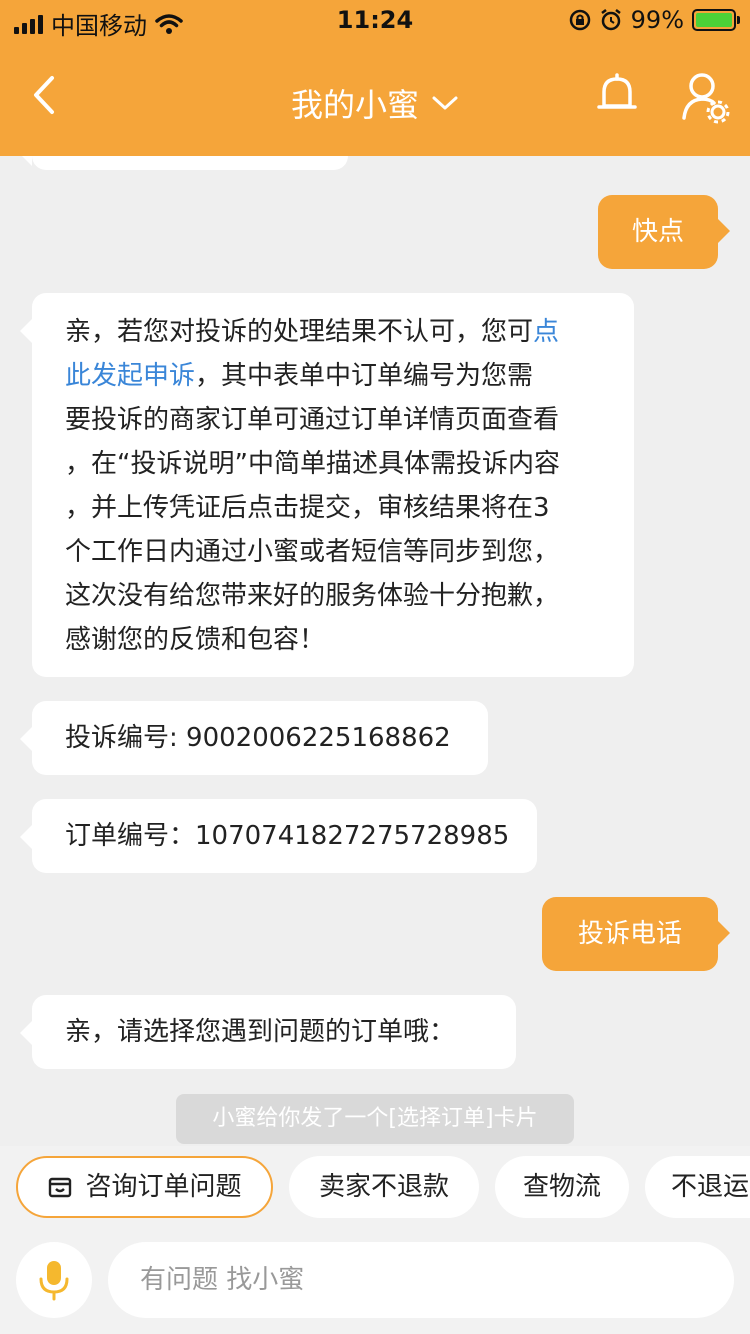 This screenshot has width=750, height=1334. Describe the element at coordinates (312, 552) in the screenshot. I see `message-line: 个工作日内通过小蜜或者短信等同步到您，` at that location.